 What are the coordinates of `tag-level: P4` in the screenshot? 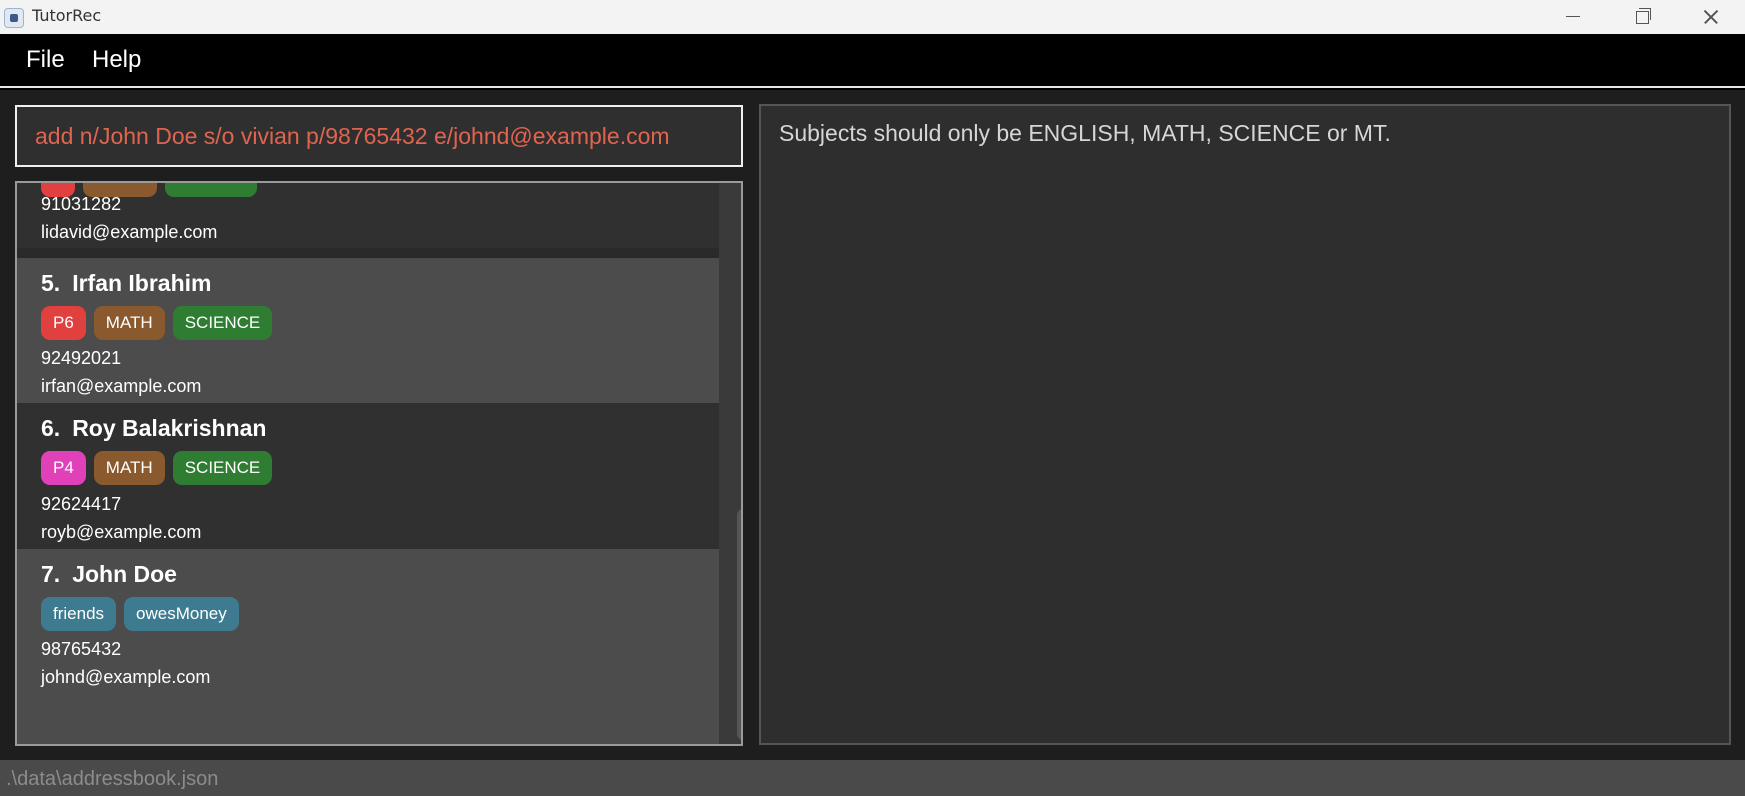 It's located at (63, 468).